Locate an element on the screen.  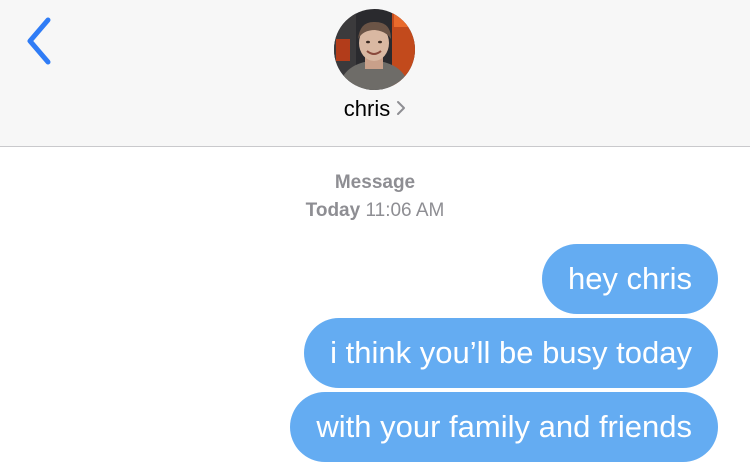
avatar is located at coordinates (374, 49).